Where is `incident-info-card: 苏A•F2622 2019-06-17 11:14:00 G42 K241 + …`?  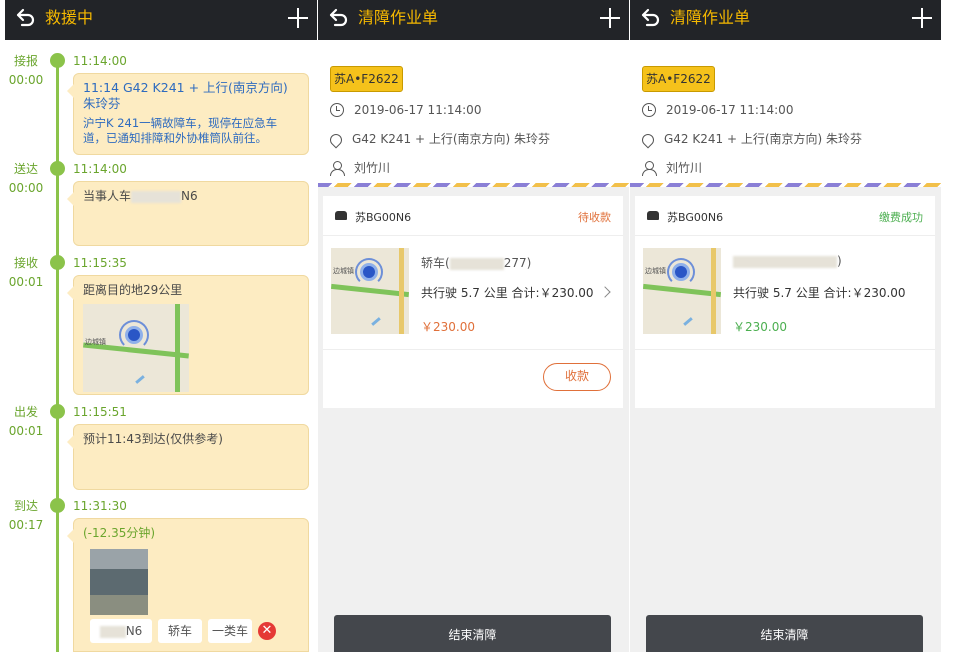
incident-info-card: 苏A•F2622 2019-06-17 11:14:00 G42 K241 + … is located at coordinates (473, 113).